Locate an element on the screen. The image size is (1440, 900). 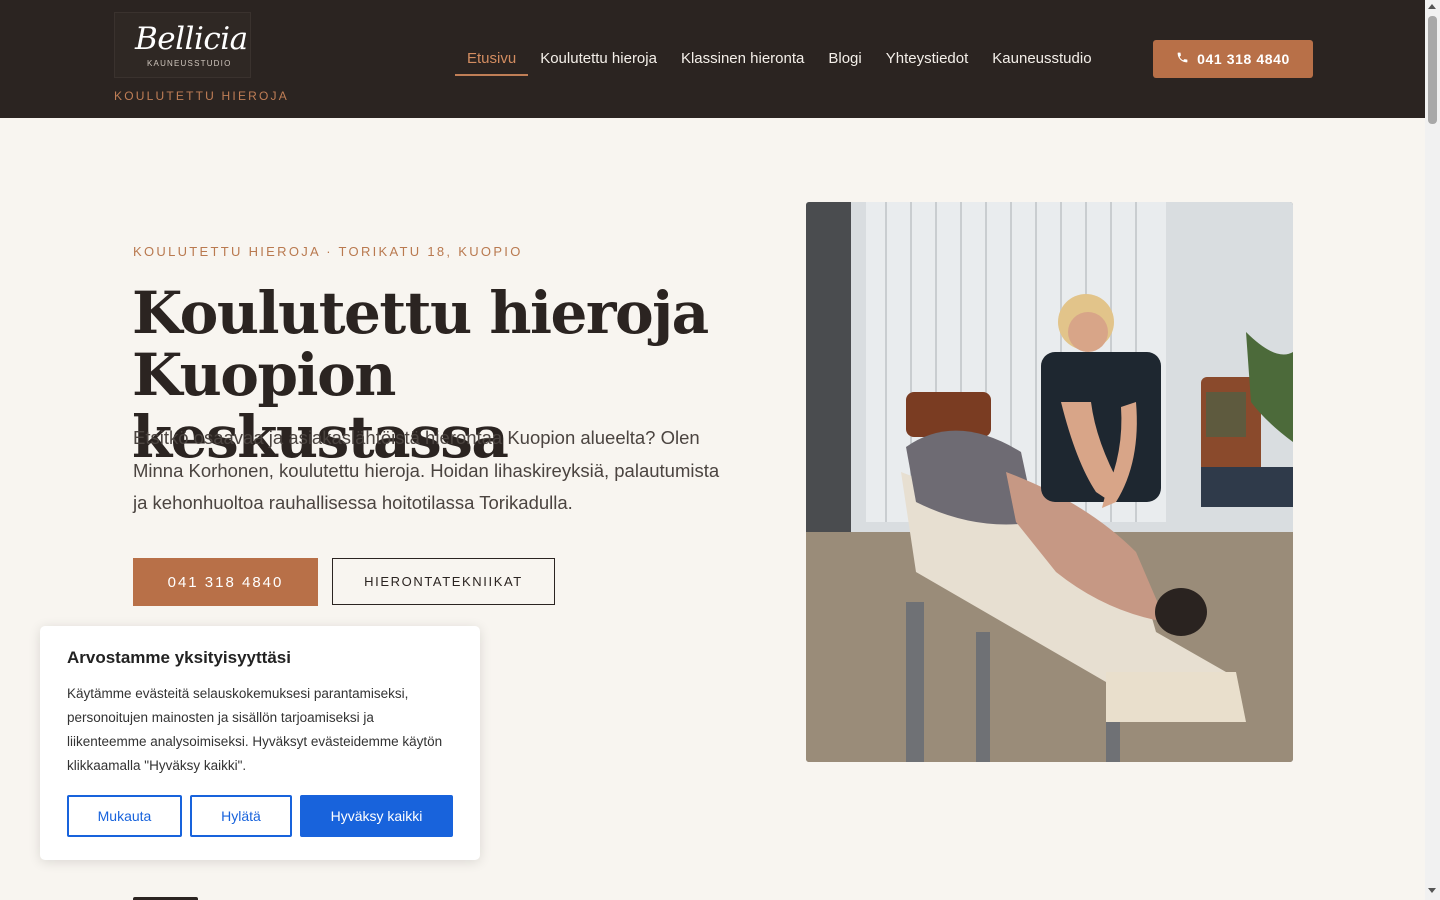
logo-script-text: Bellicia is located at coordinates (191, 39).